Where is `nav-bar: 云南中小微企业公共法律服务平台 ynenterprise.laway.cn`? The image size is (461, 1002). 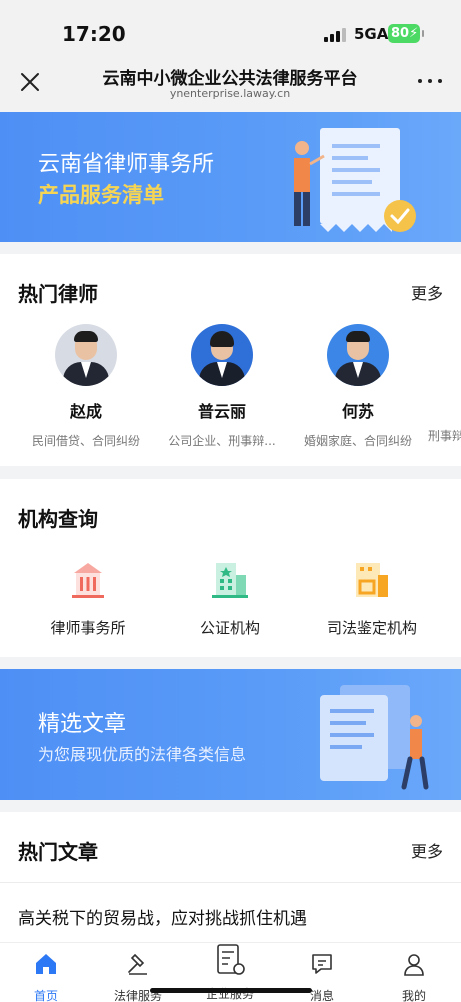 nav-bar: 云南中小微企业公共法律服务平台 ynenterprise.laway.cn is located at coordinates (230, 84).